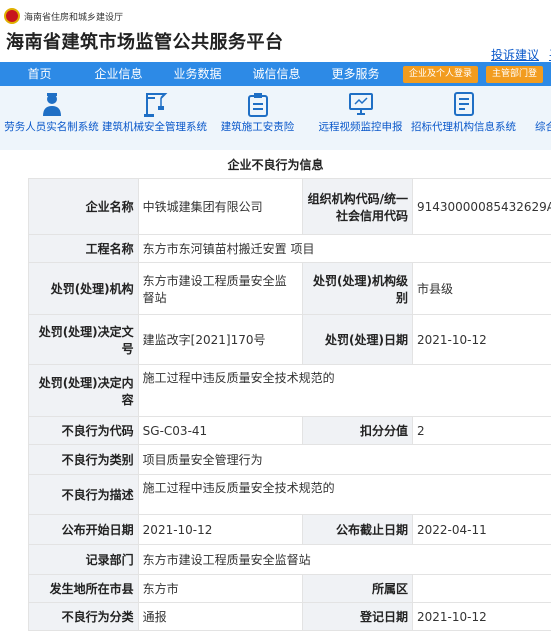 Image resolution: width=551 pixels, height=632 pixels. What do you see at coordinates (220, 529) in the screenshot?
I see `pub-start-value: 2021-10-12` at bounding box center [220, 529].